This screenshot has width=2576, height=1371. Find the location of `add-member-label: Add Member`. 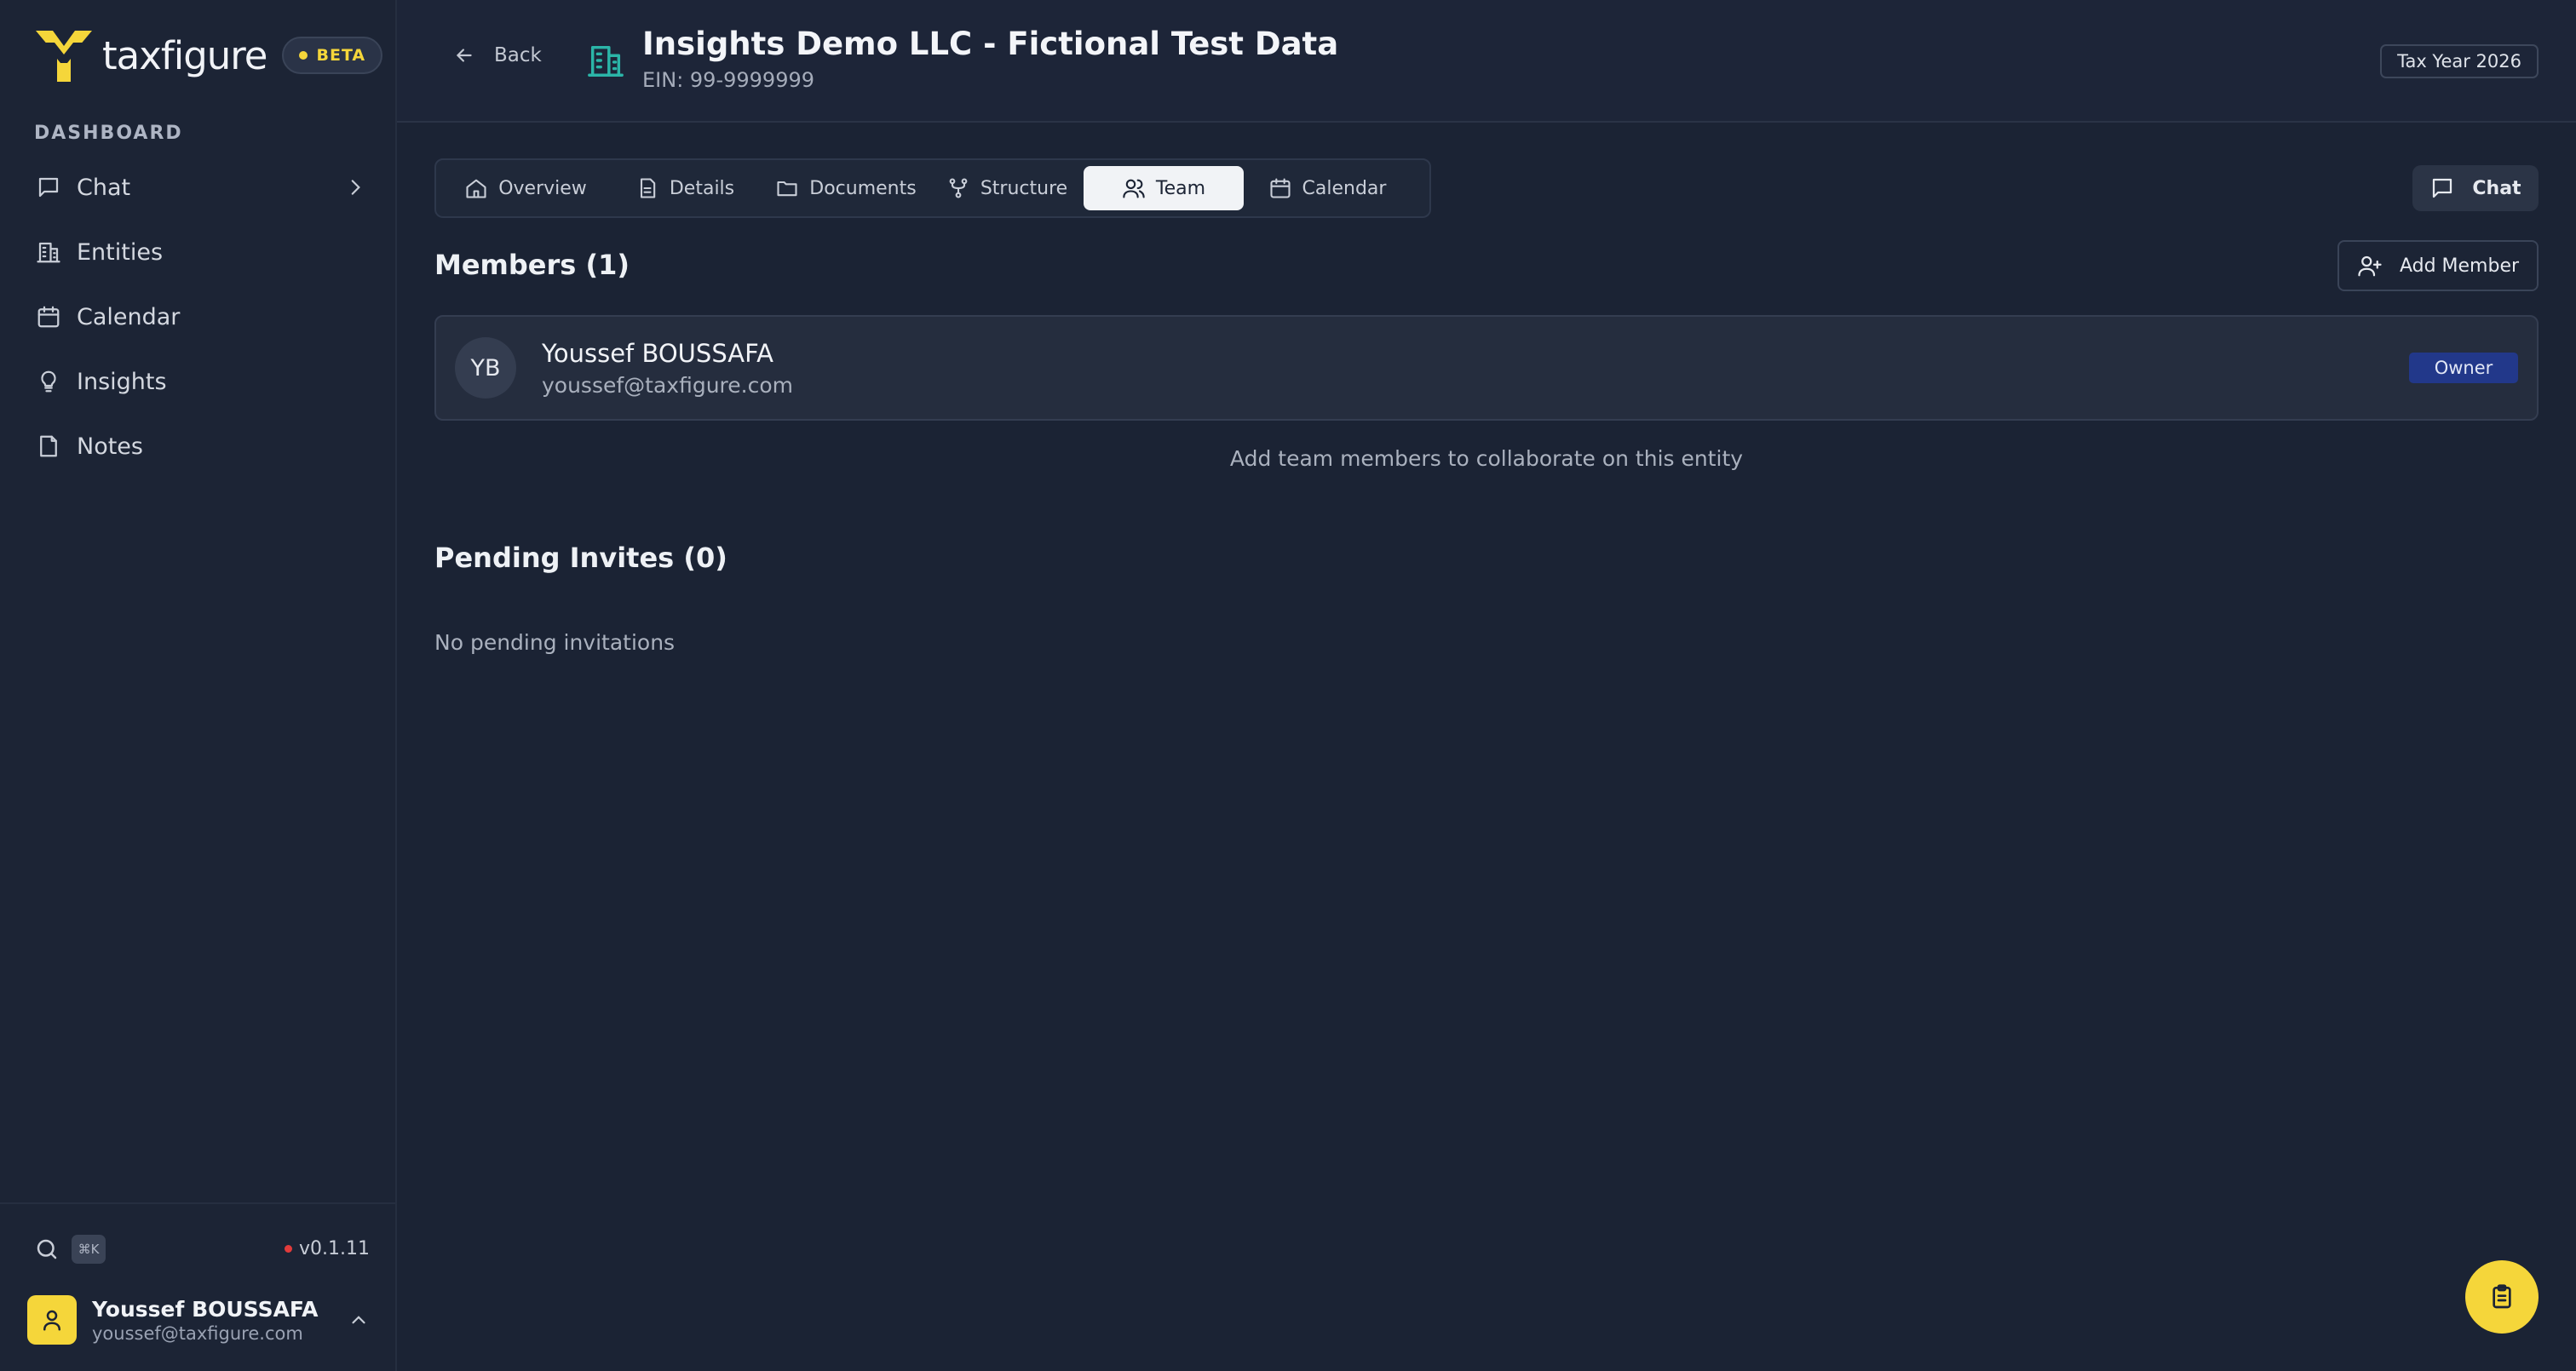

add-member-label: Add Member is located at coordinates (2460, 266).